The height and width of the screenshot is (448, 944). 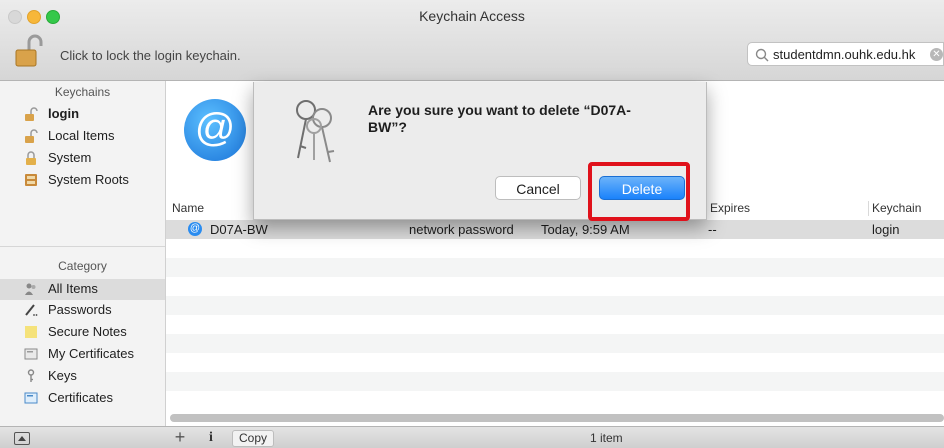 I want to click on row-expires: --, so click(x=712, y=229).